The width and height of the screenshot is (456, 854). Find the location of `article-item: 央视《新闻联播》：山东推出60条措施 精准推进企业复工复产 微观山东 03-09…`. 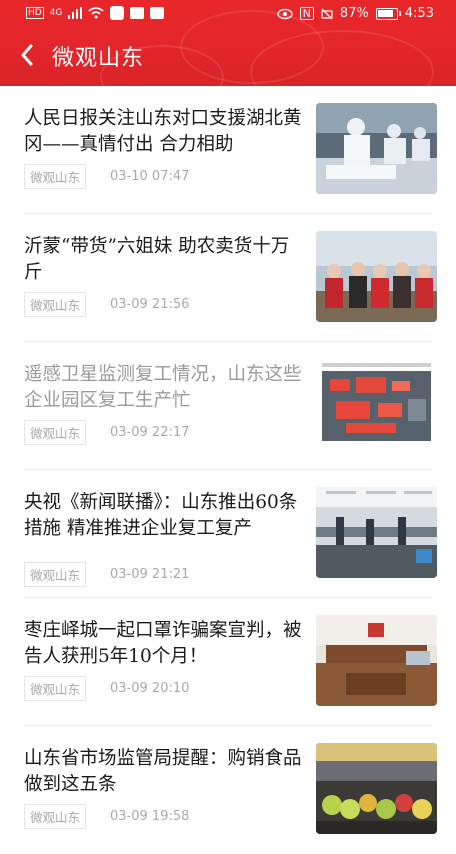

article-item: 央视《新闻联播》：山东推出60条措施 精准推进企业复工复产 微观山东 03-09… is located at coordinates (228, 534).